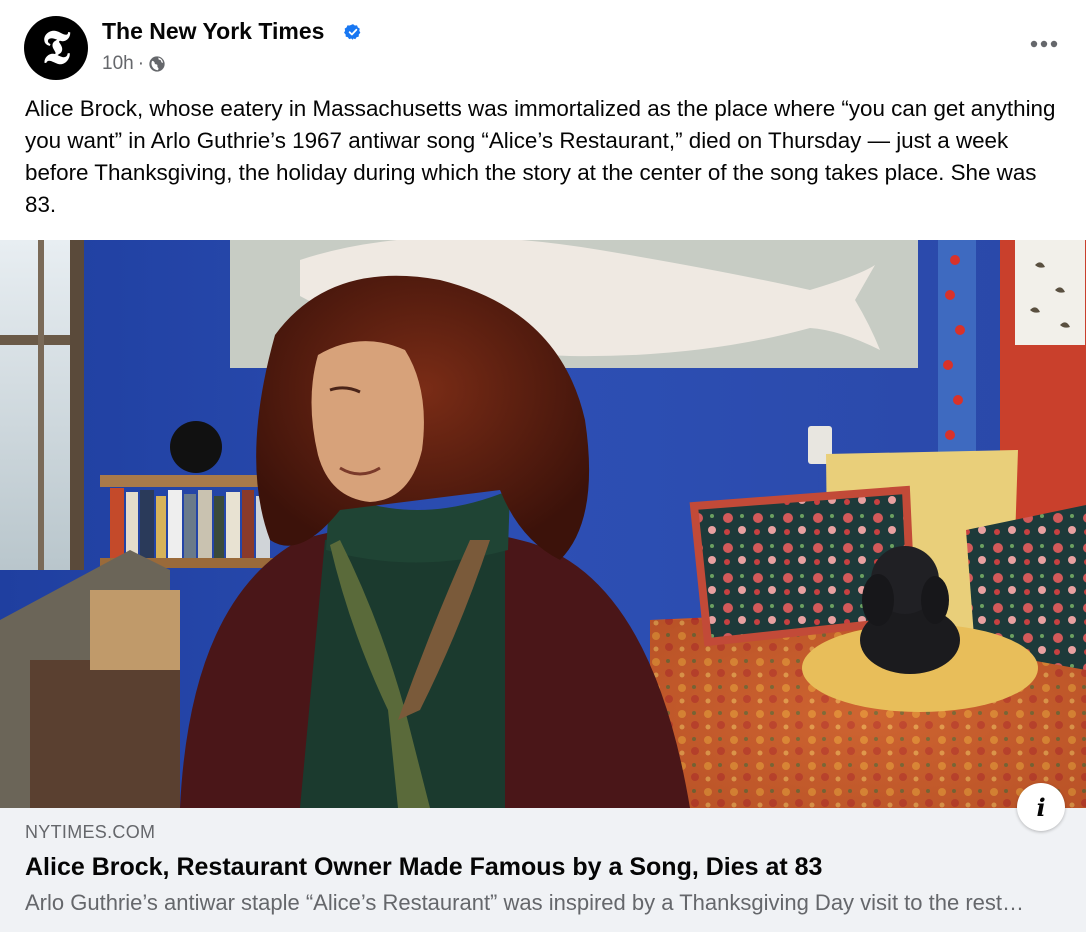  I want to click on page-avatar: 𝕿, so click(56, 48).